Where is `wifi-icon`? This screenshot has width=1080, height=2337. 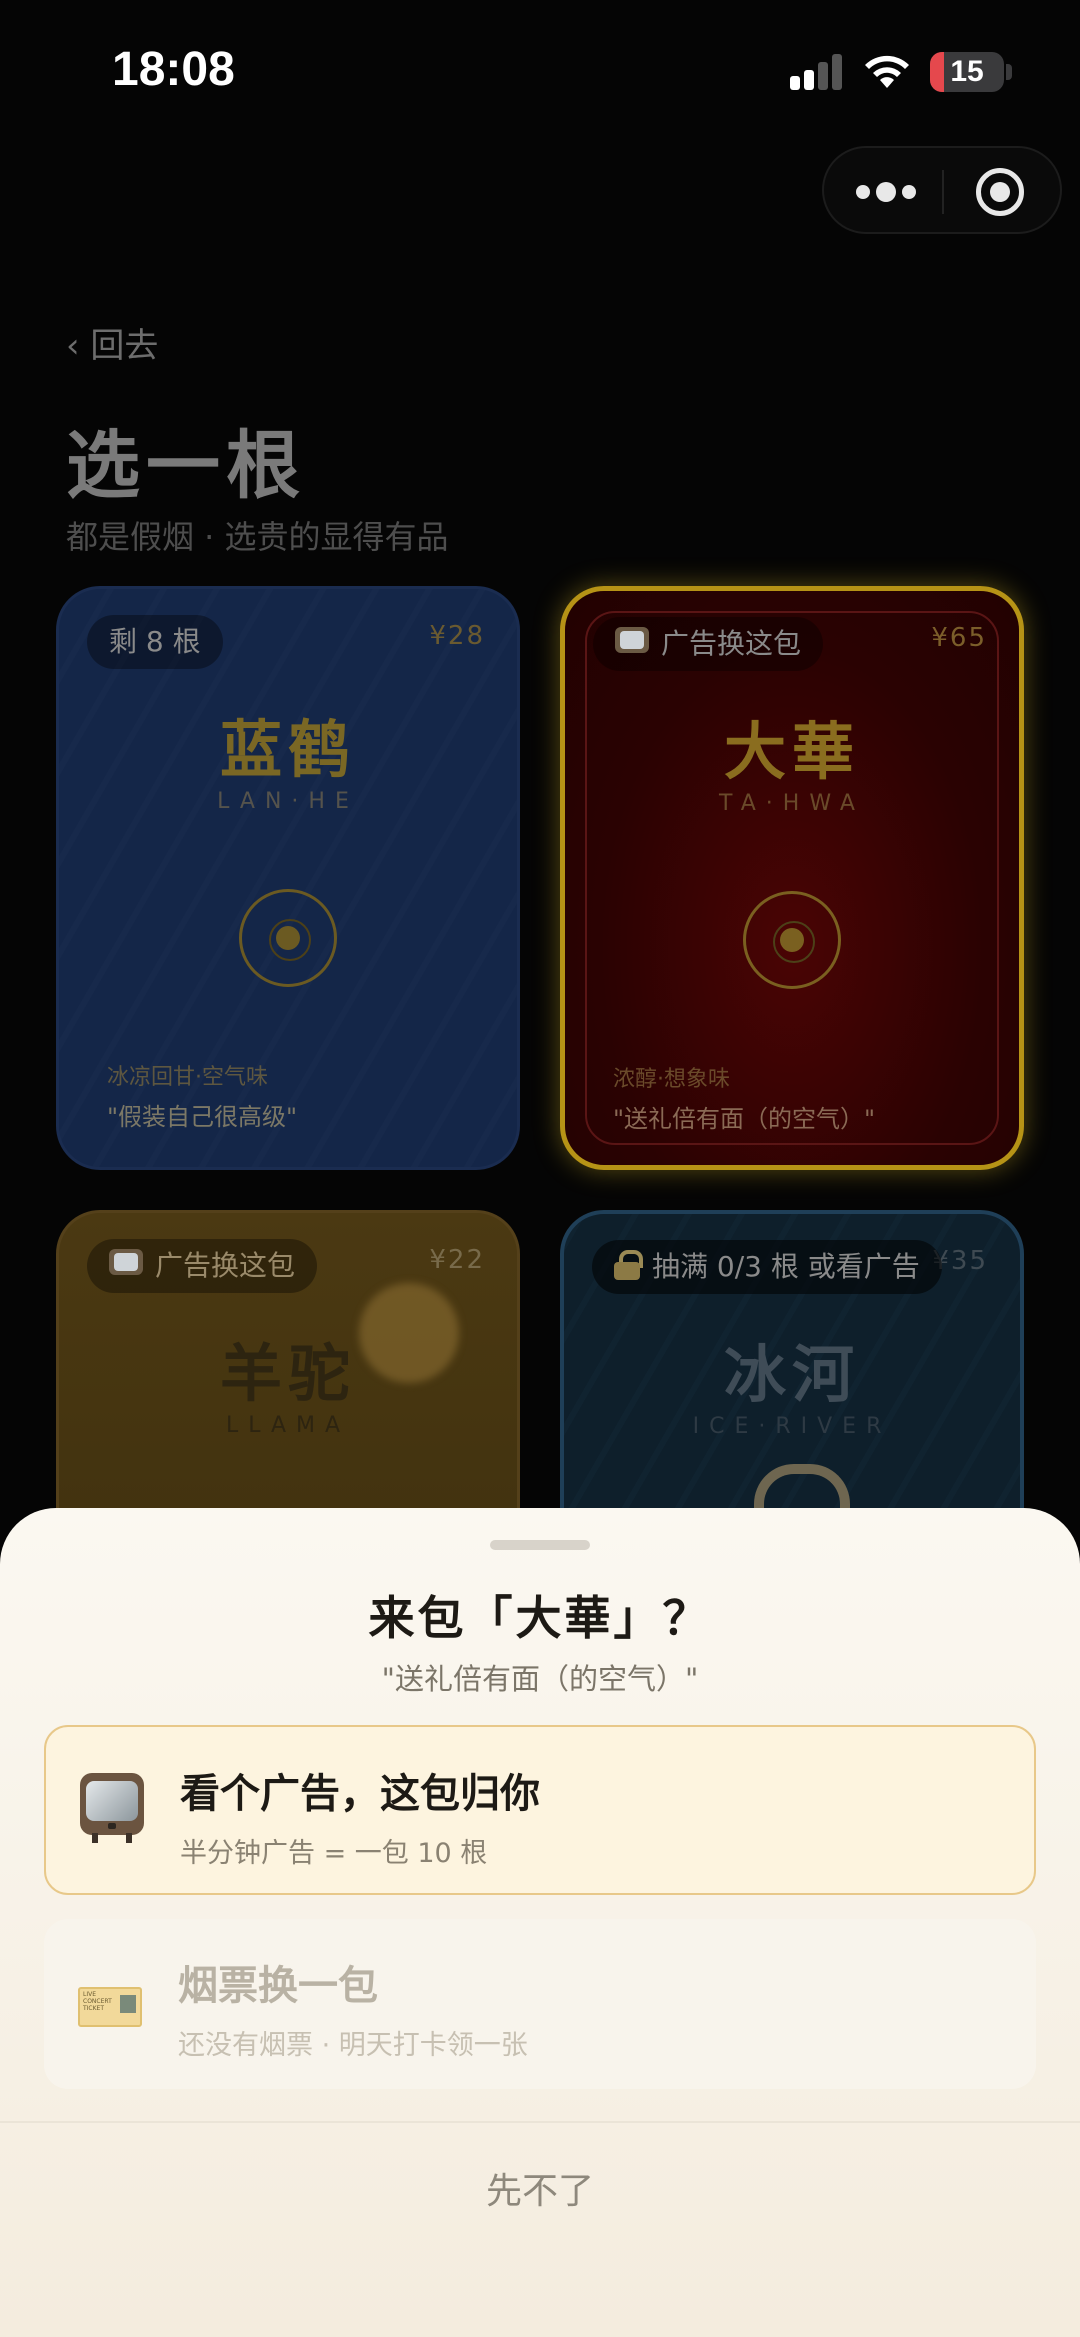
wifi-icon is located at coordinates (887, 71).